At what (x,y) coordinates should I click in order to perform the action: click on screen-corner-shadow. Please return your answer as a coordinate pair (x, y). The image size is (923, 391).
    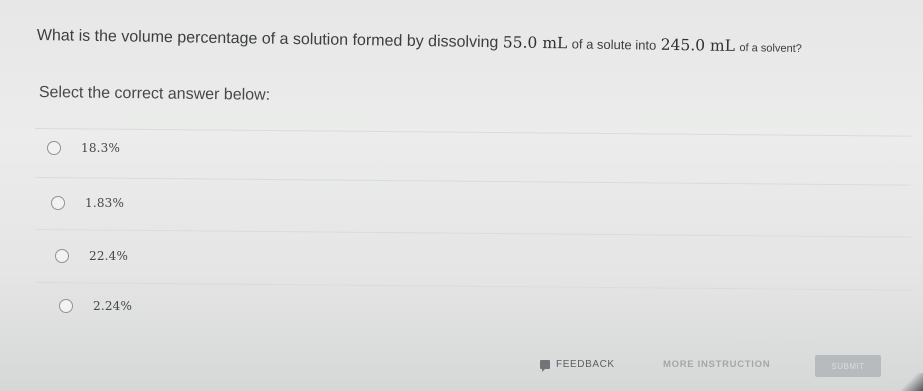
    Looking at the image, I should click on (912, 382).